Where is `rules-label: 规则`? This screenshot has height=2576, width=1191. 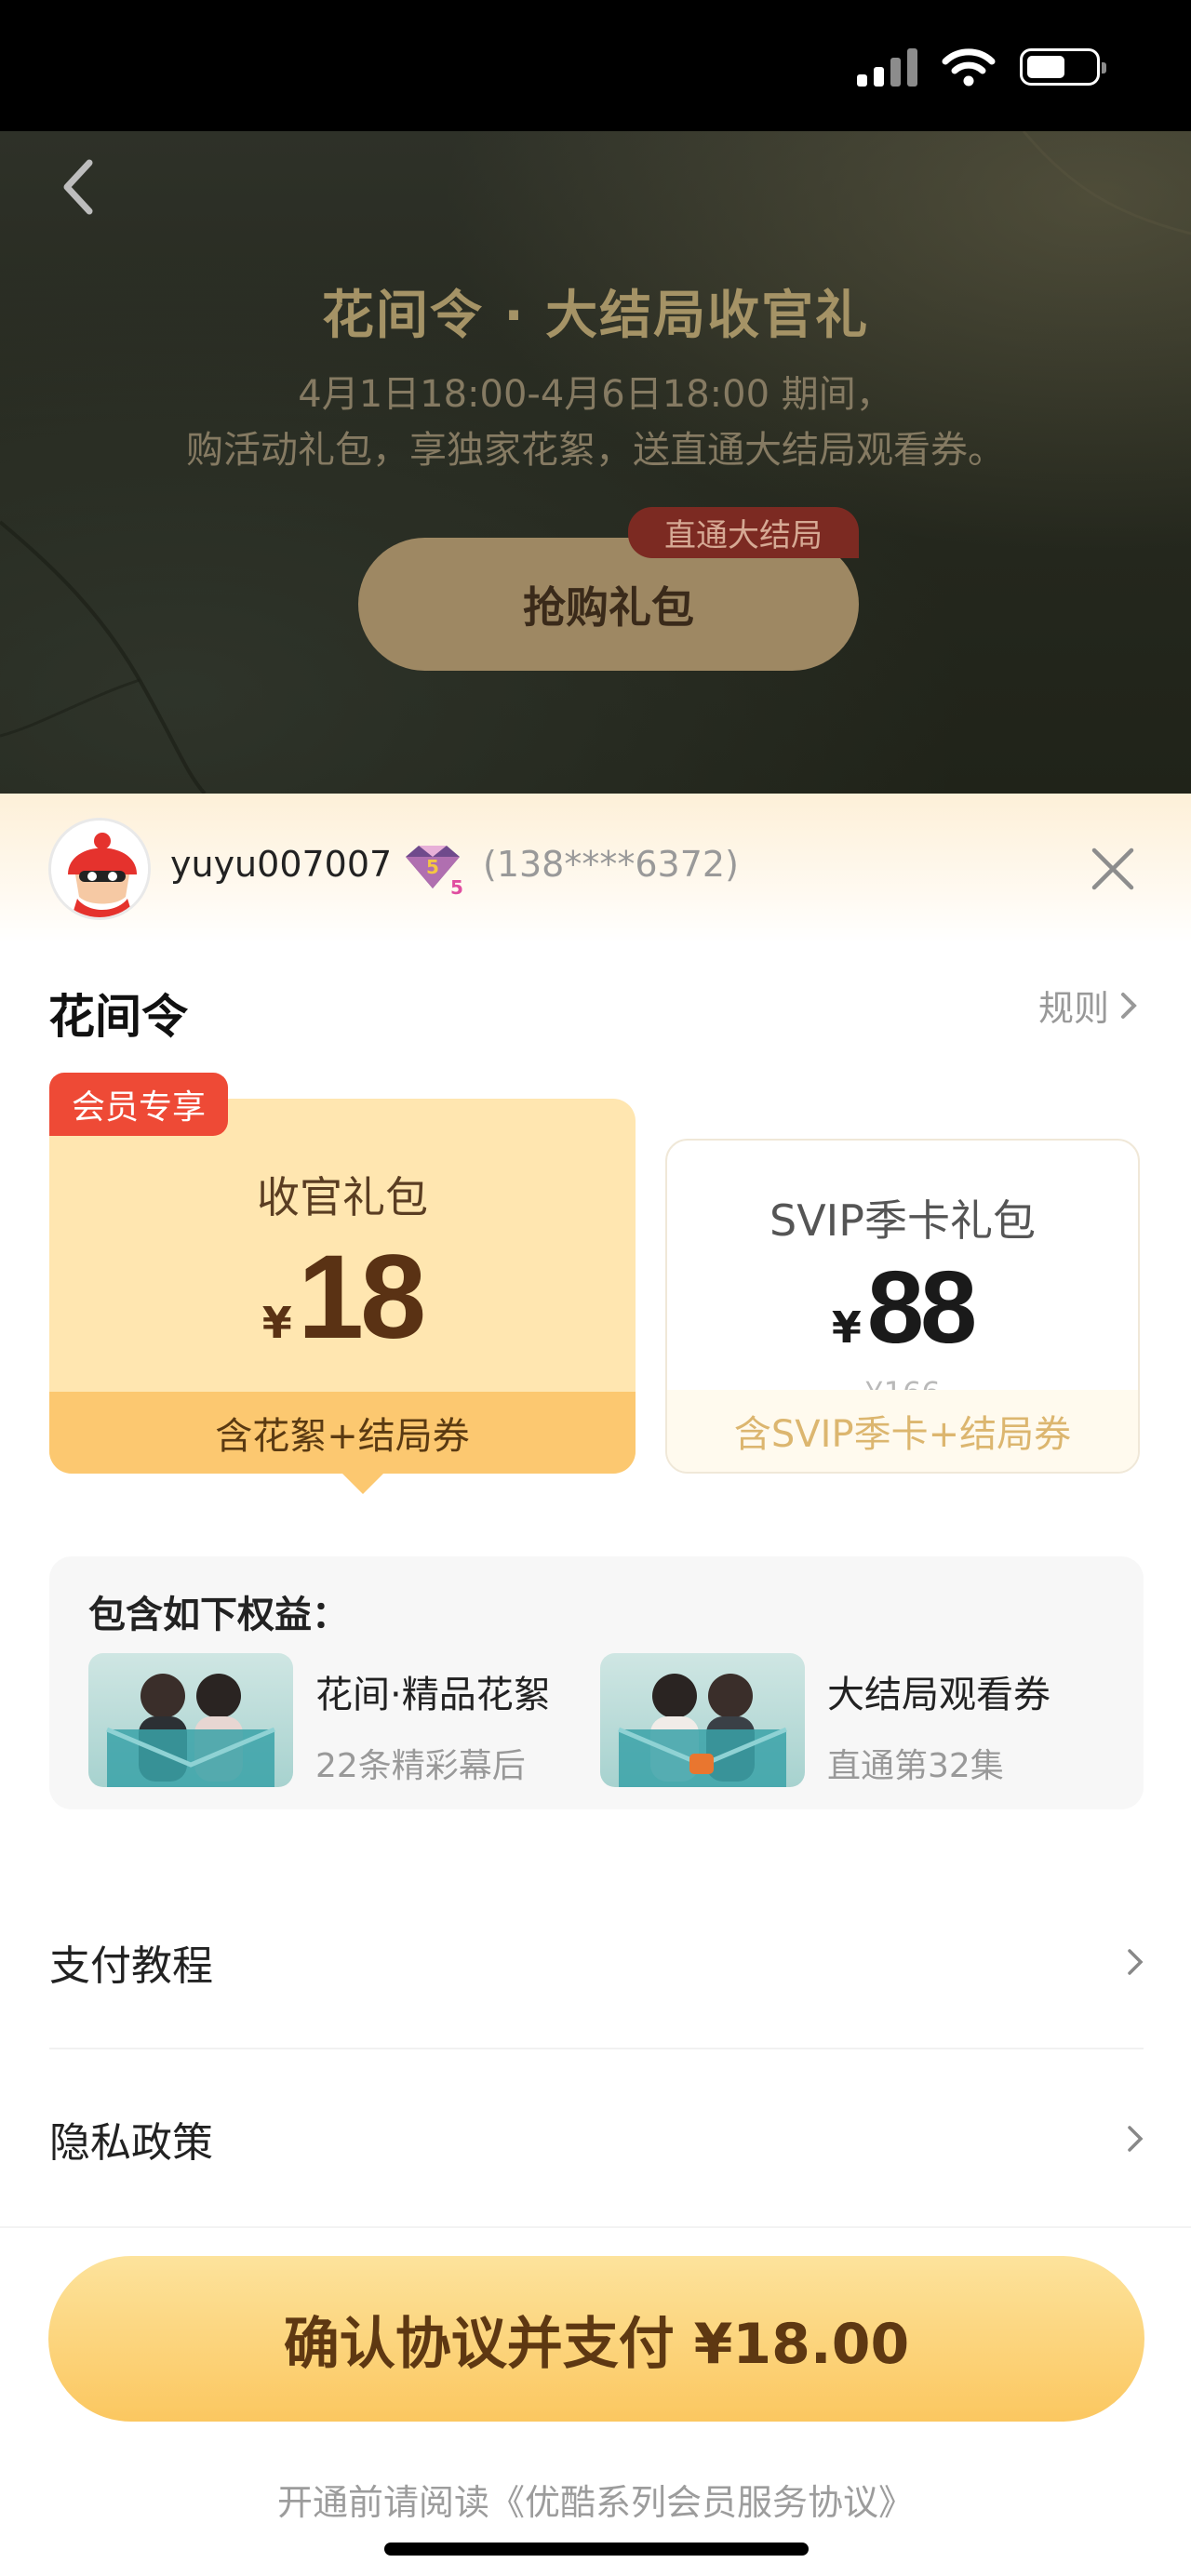
rules-label: 规则 is located at coordinates (1073, 1008).